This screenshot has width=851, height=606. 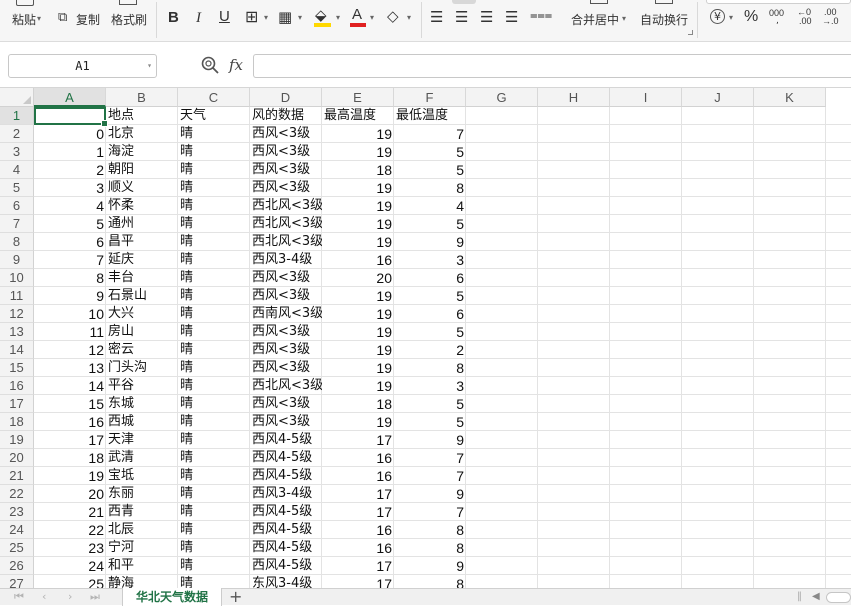 What do you see at coordinates (70, 566) in the screenshot?
I see `table-cell: 24` at bounding box center [70, 566].